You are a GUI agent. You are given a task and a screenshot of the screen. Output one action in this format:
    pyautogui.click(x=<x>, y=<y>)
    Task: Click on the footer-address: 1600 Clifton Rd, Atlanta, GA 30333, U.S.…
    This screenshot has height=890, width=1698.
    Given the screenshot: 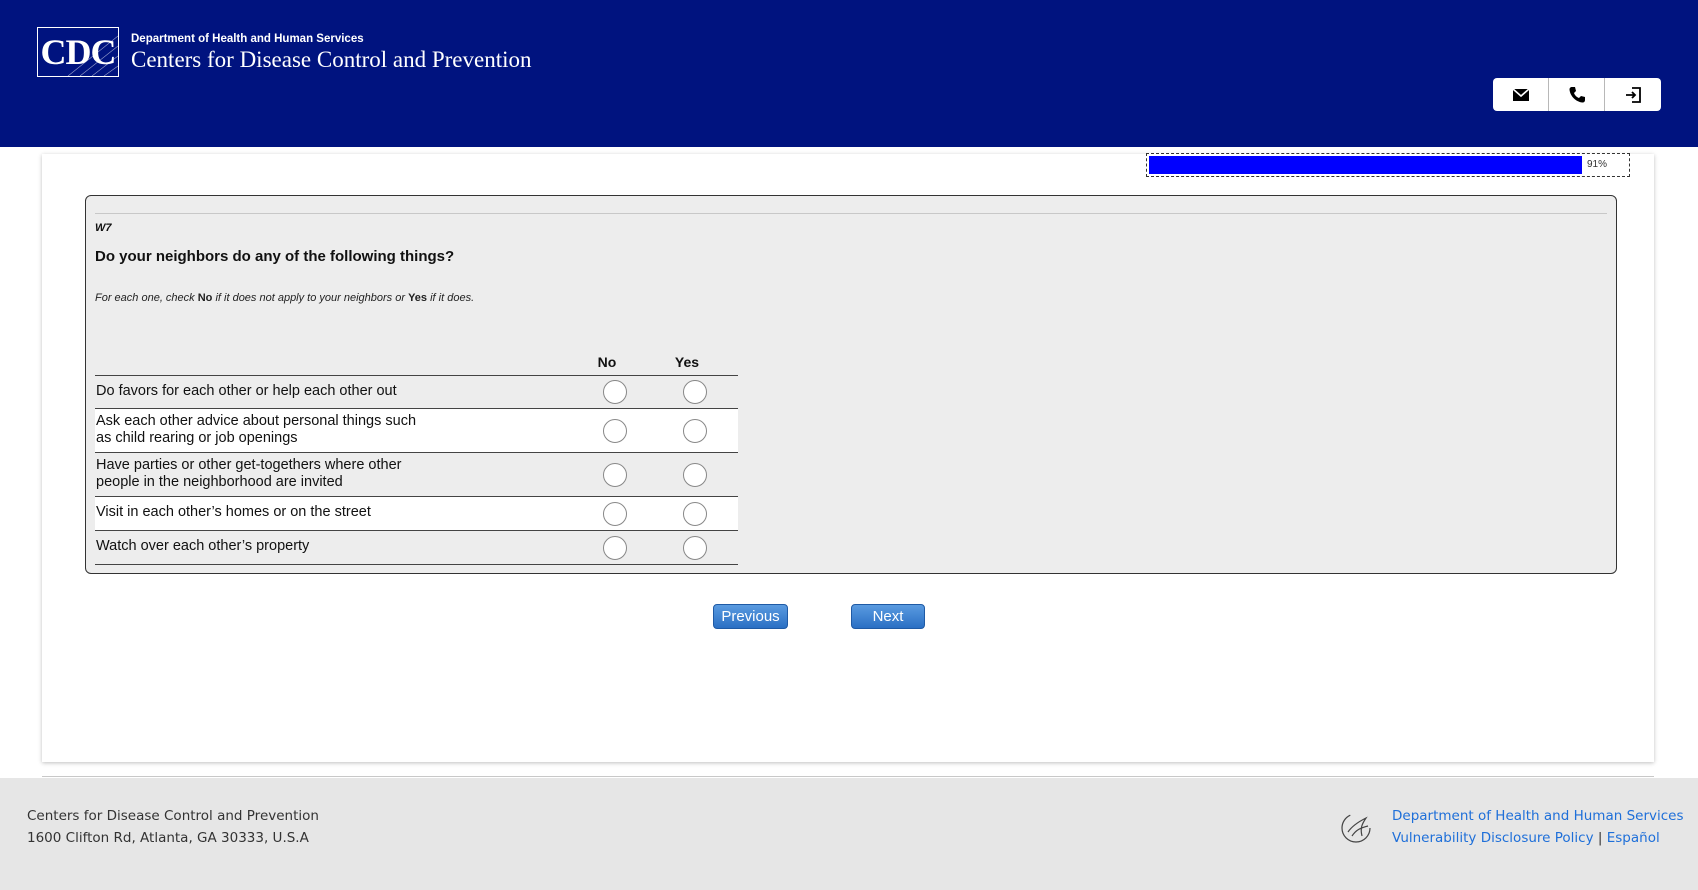 What is the action you would take?
    pyautogui.click(x=168, y=838)
    